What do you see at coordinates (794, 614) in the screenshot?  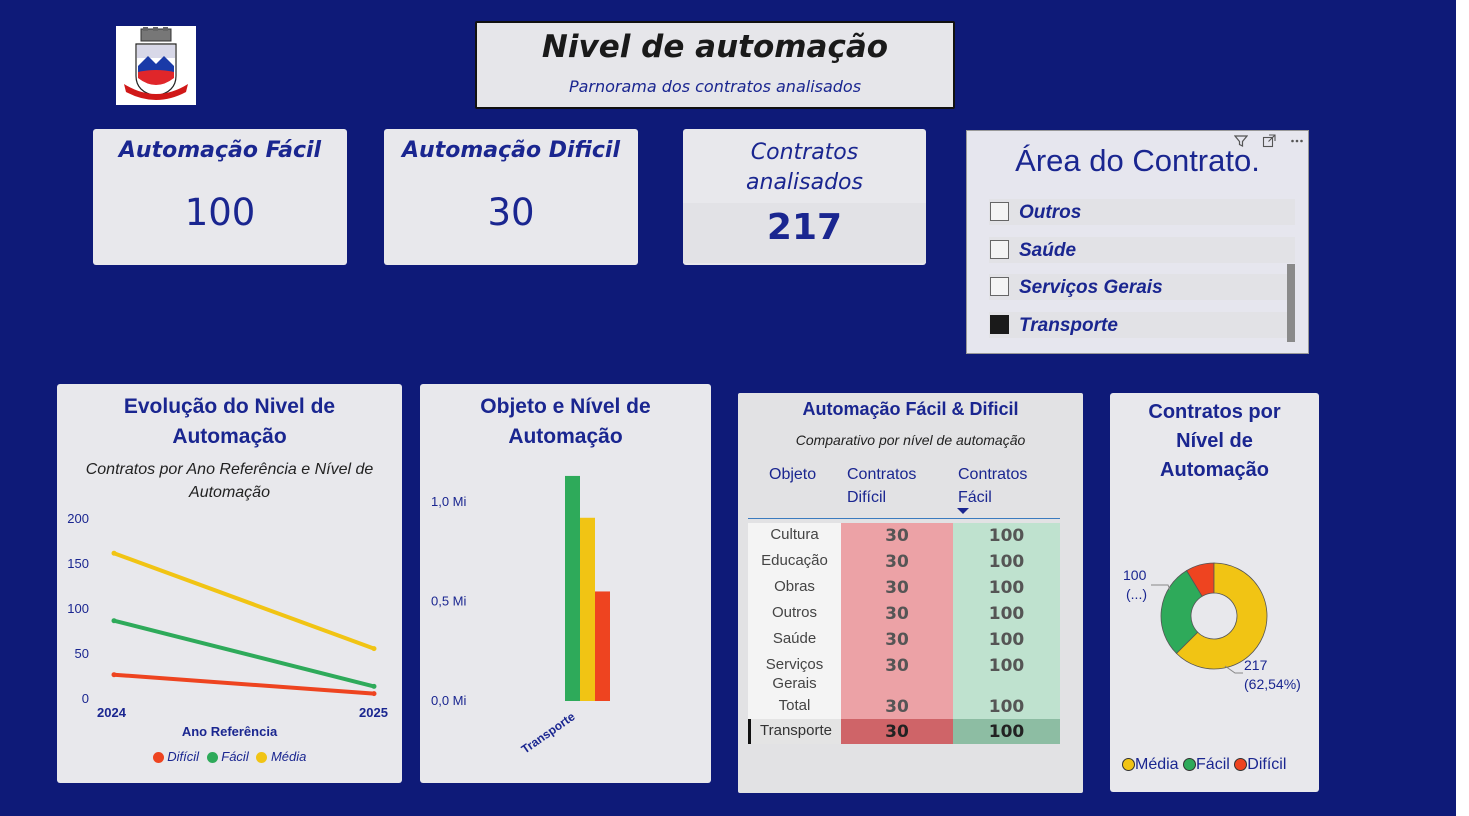 I see `table-row-label: Outros` at bounding box center [794, 614].